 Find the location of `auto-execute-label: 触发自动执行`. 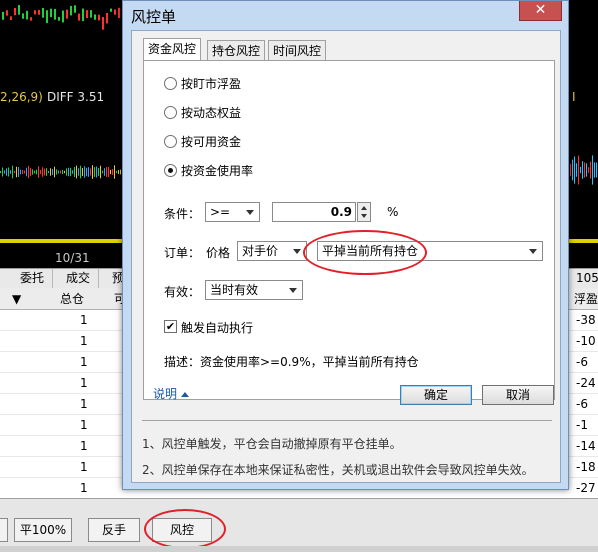

auto-execute-label: 触发自动执行 is located at coordinates (217, 328).